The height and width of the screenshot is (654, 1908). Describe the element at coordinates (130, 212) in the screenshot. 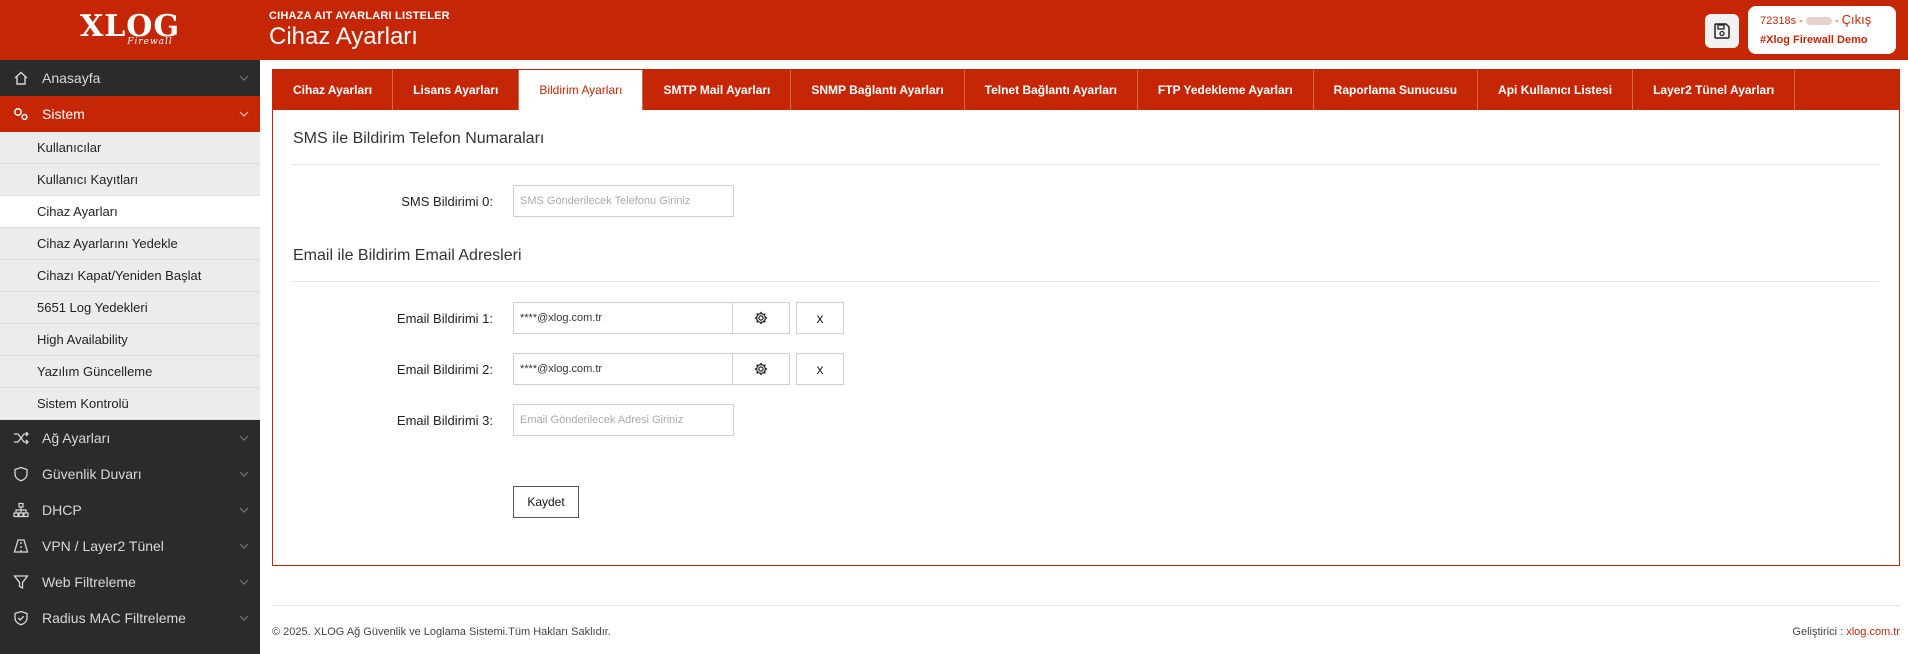

I see `submenu-item-cihaz-ayarlari: Cihaz Ayarları` at that location.